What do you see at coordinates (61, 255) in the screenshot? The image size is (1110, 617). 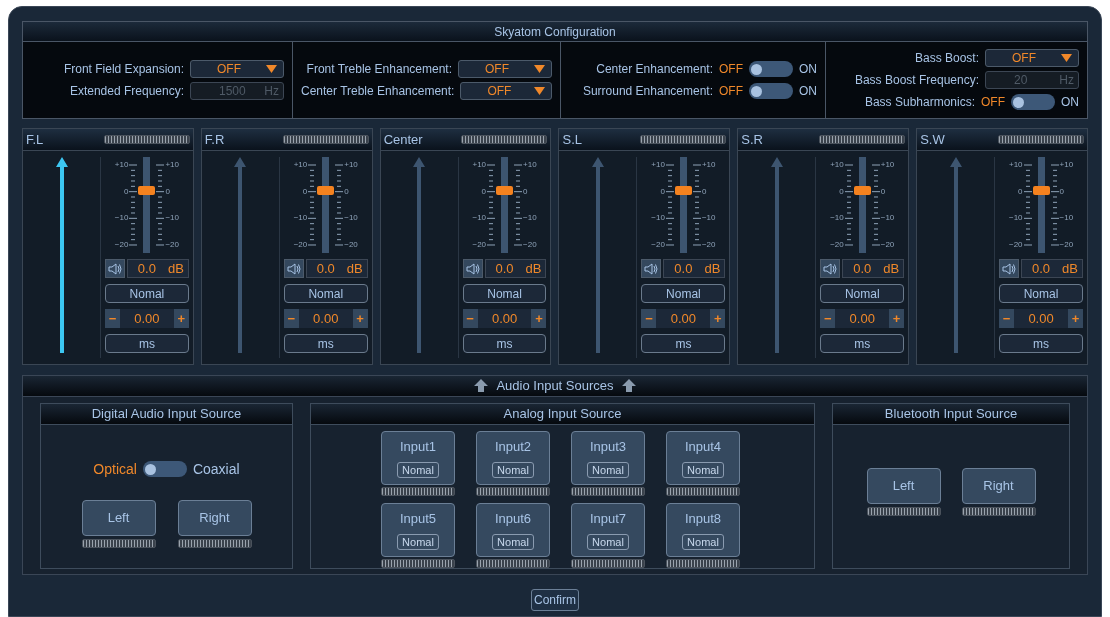 I see `arrow-up-icon` at bounding box center [61, 255].